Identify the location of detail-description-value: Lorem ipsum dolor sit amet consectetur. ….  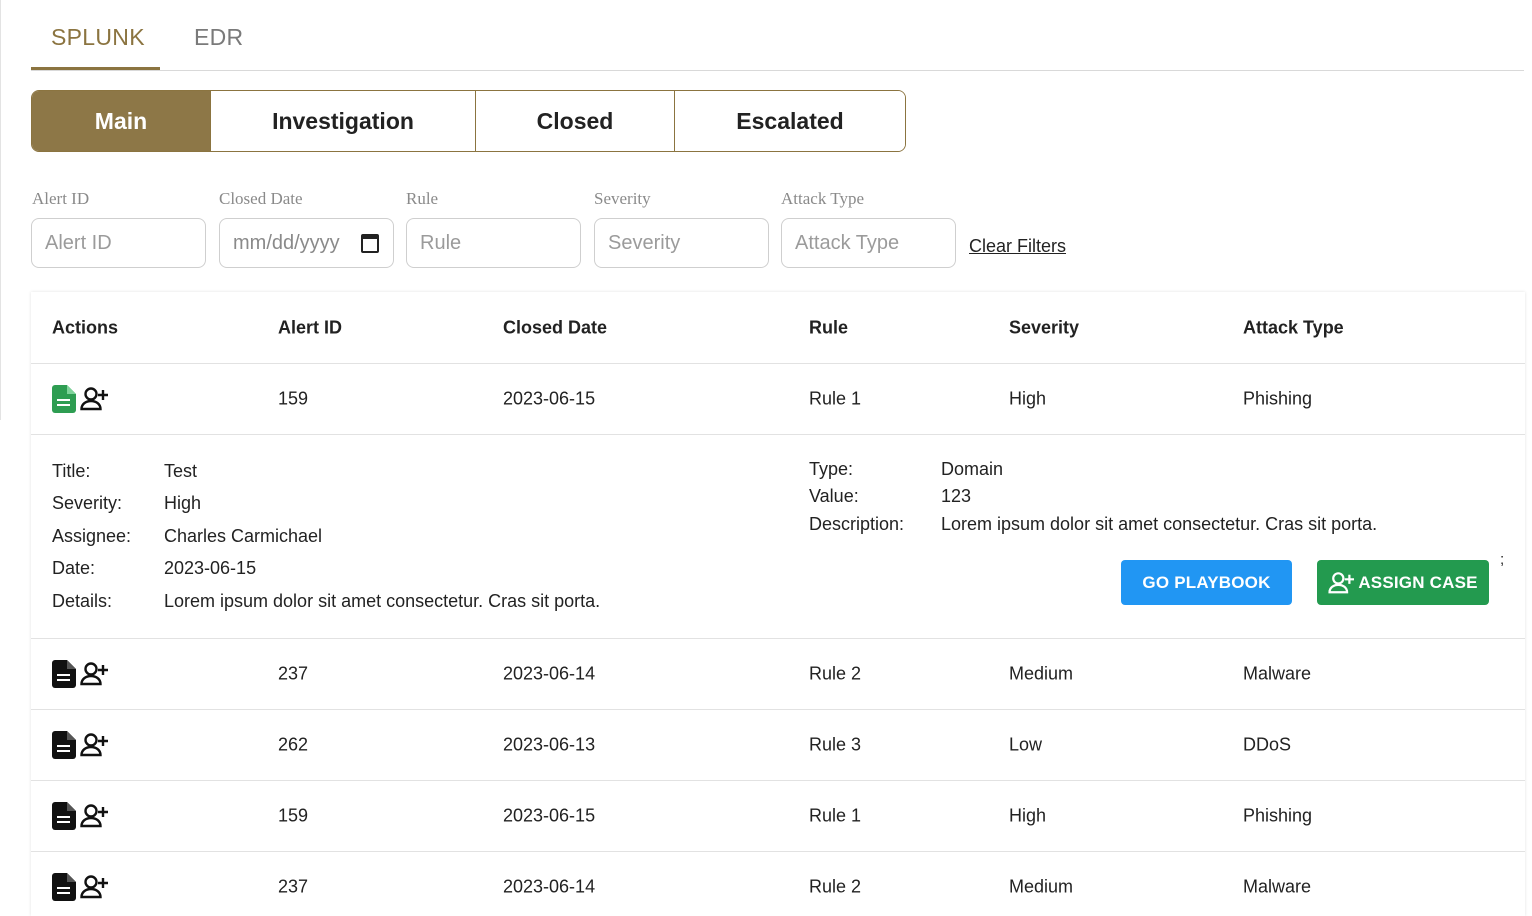
(1159, 524).